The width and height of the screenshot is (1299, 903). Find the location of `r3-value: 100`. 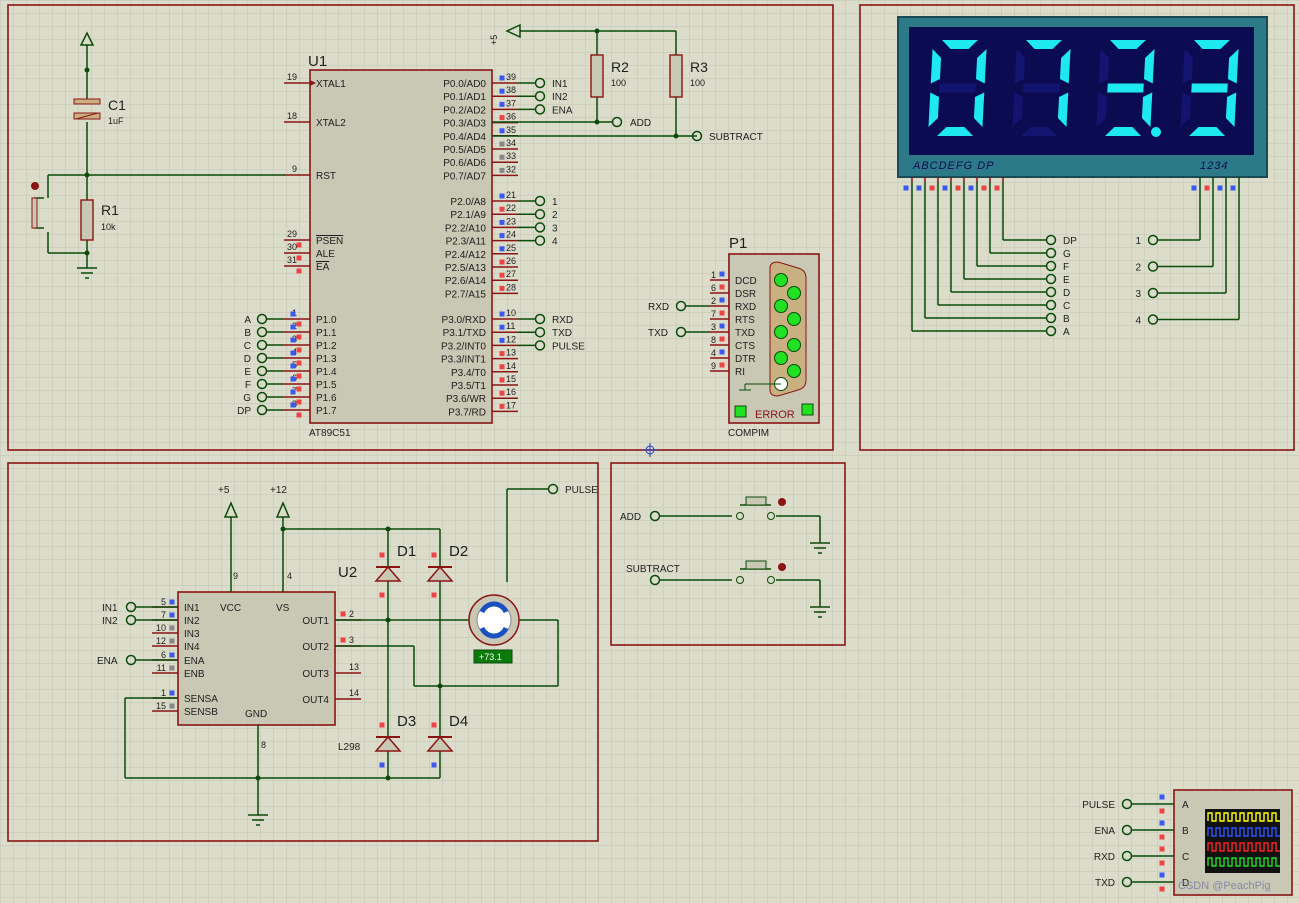

r3-value: 100 is located at coordinates (697, 83).